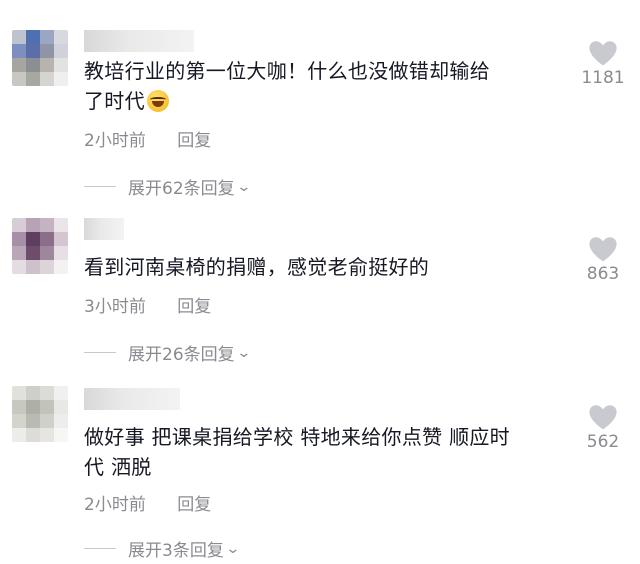  Describe the element at coordinates (176, 551) in the screenshot. I see `expand-replies-label: 展开3条回复` at that location.